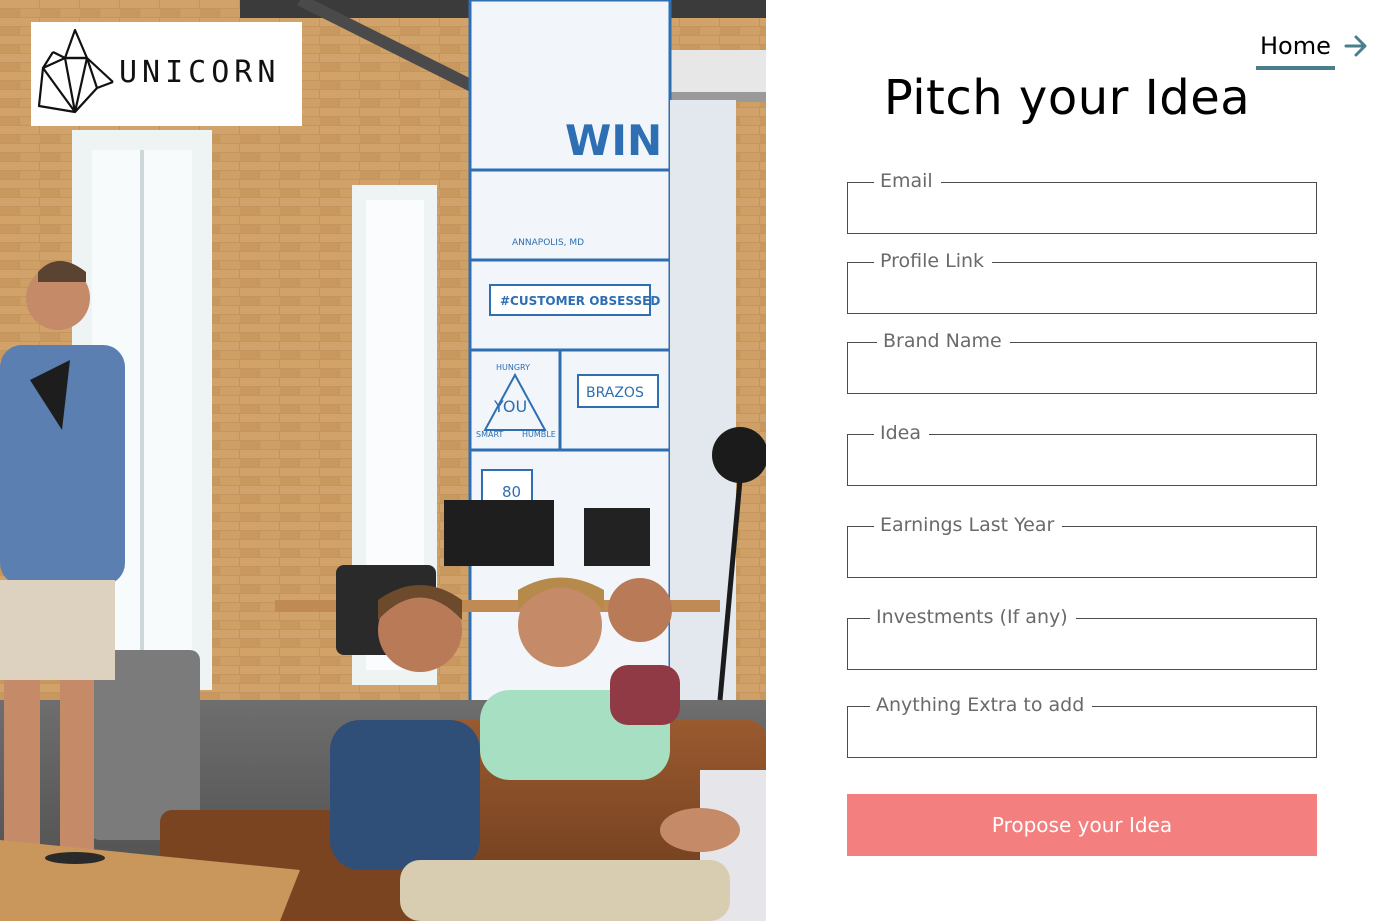 This screenshot has width=1383, height=921. Describe the element at coordinates (1067, 98) in the screenshot. I see `page-title: Pitch your Idea` at that location.